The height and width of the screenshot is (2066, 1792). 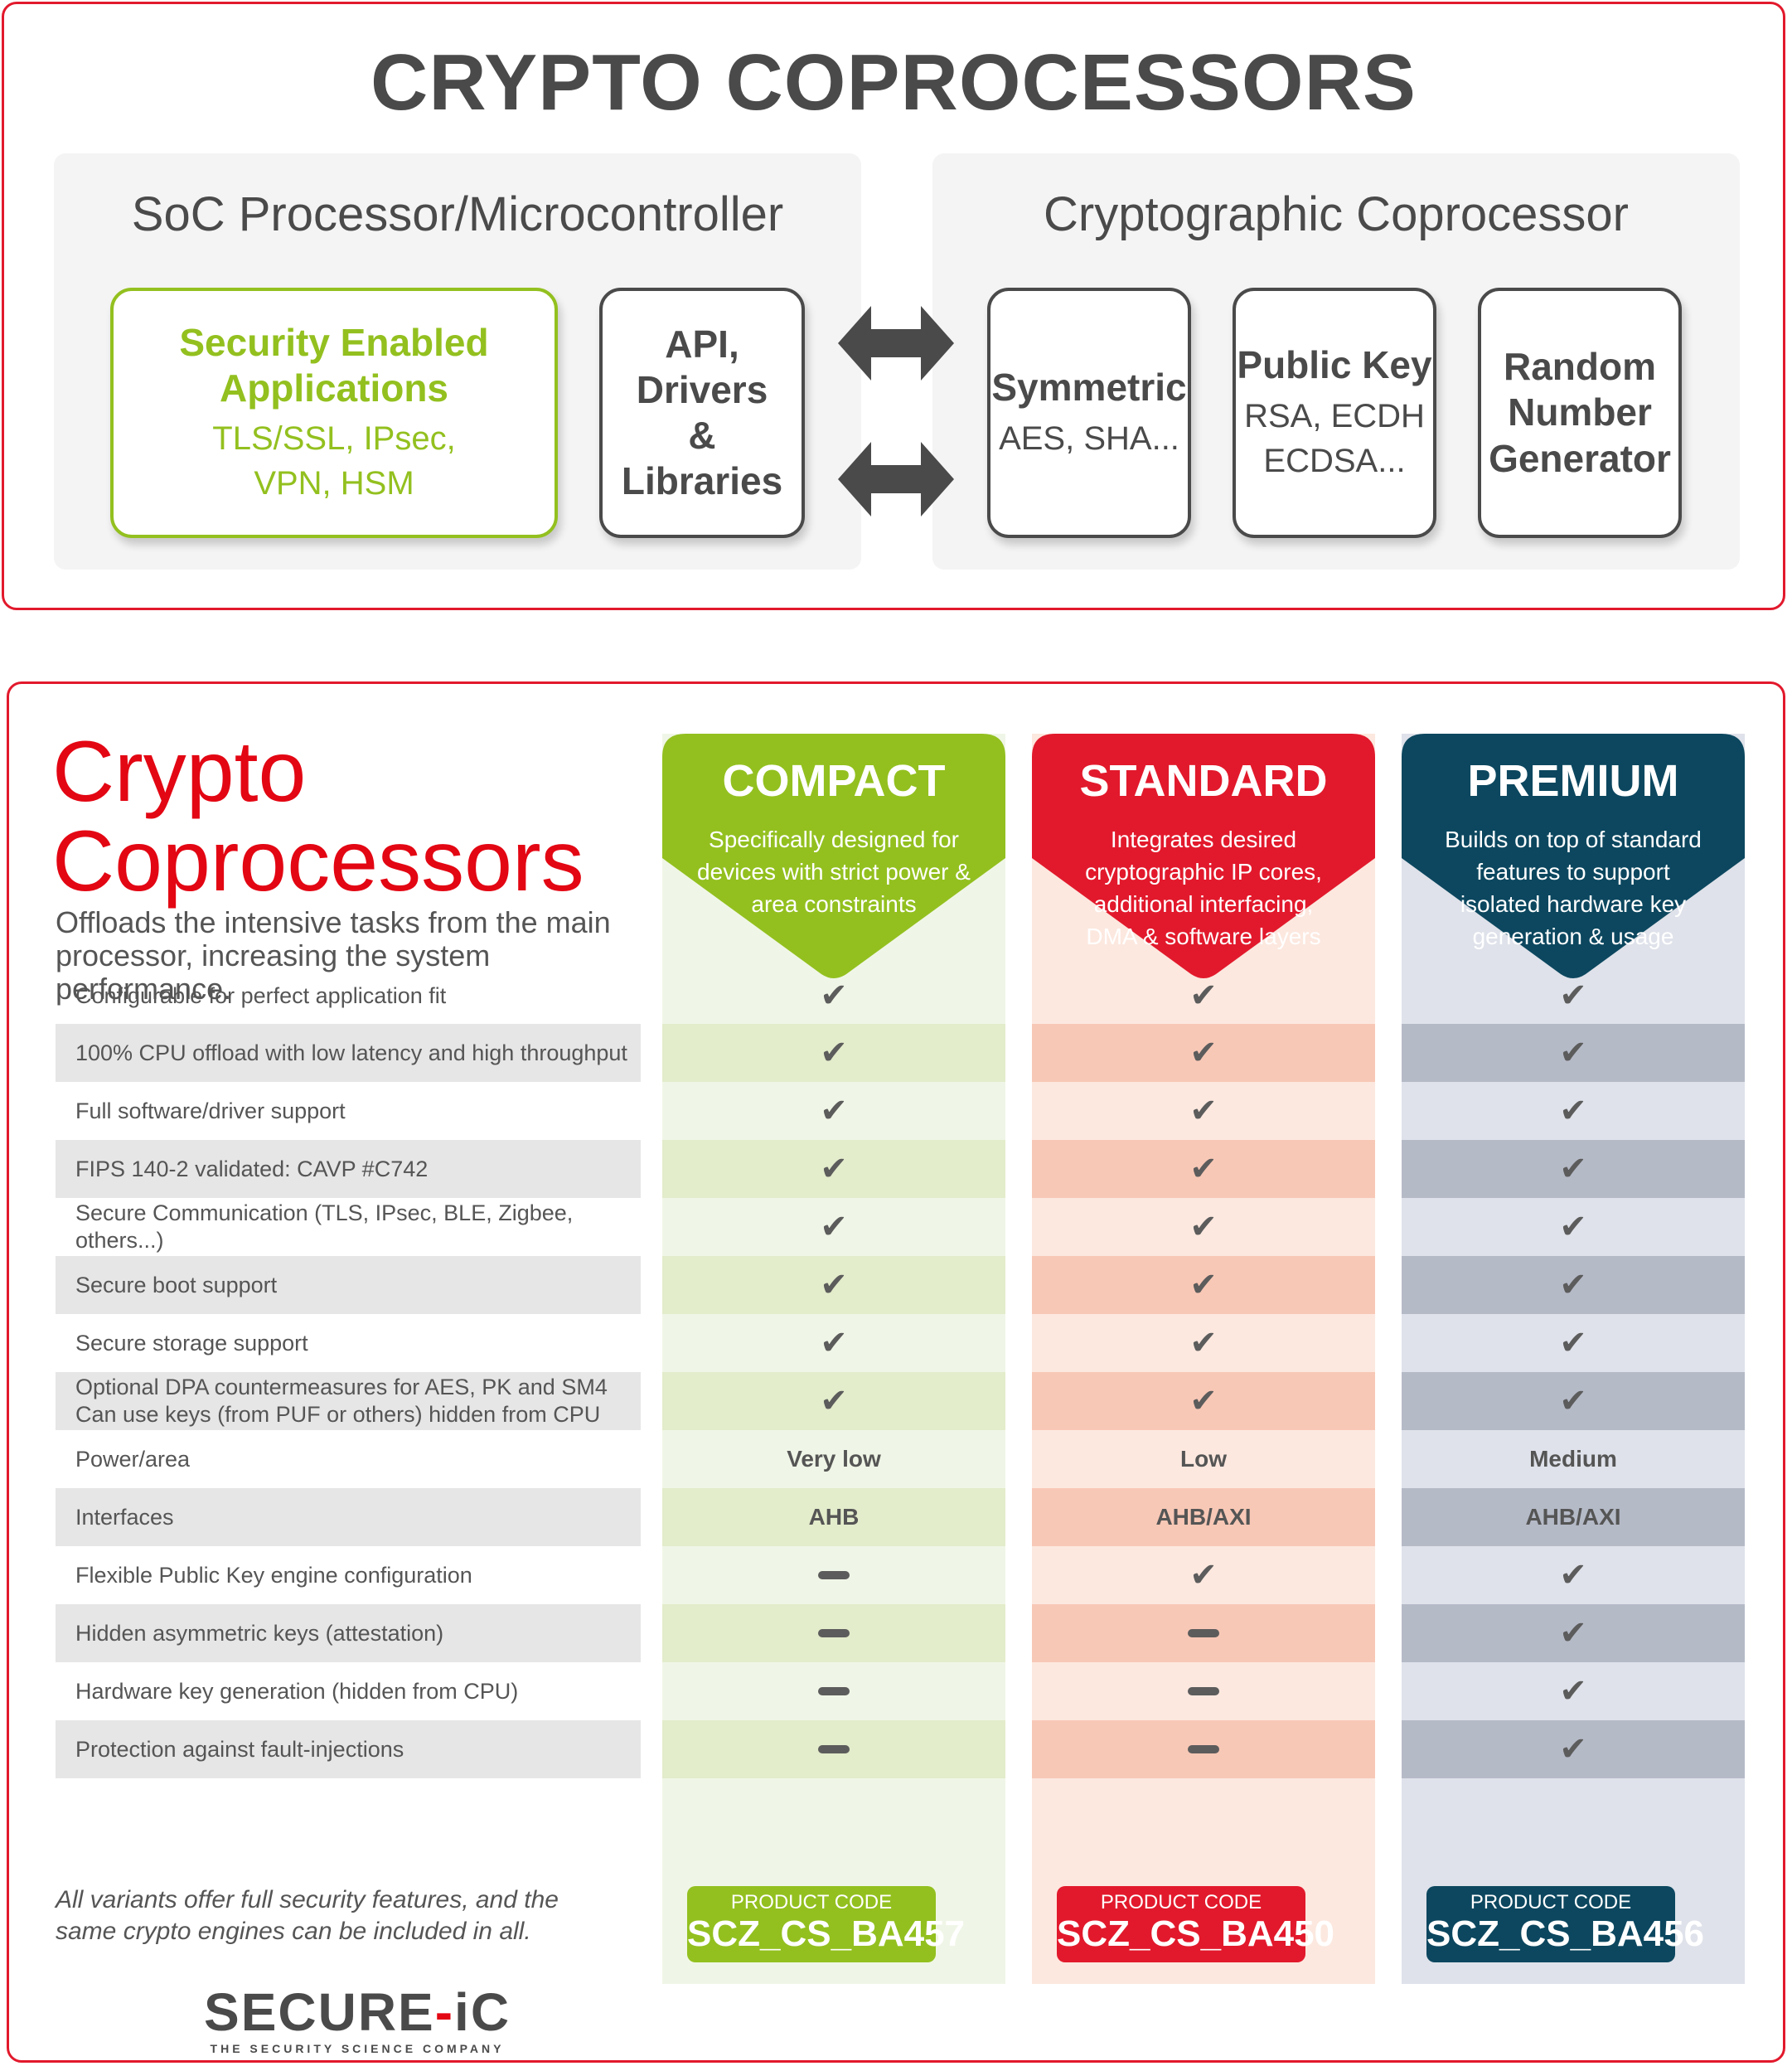 What do you see at coordinates (133, 1459) in the screenshot?
I see `feature-label: Power/area` at bounding box center [133, 1459].